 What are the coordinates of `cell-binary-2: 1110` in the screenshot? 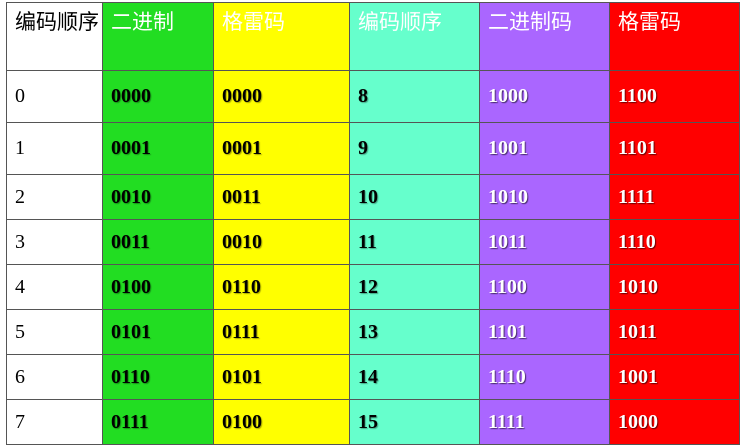 It's located at (544, 377).